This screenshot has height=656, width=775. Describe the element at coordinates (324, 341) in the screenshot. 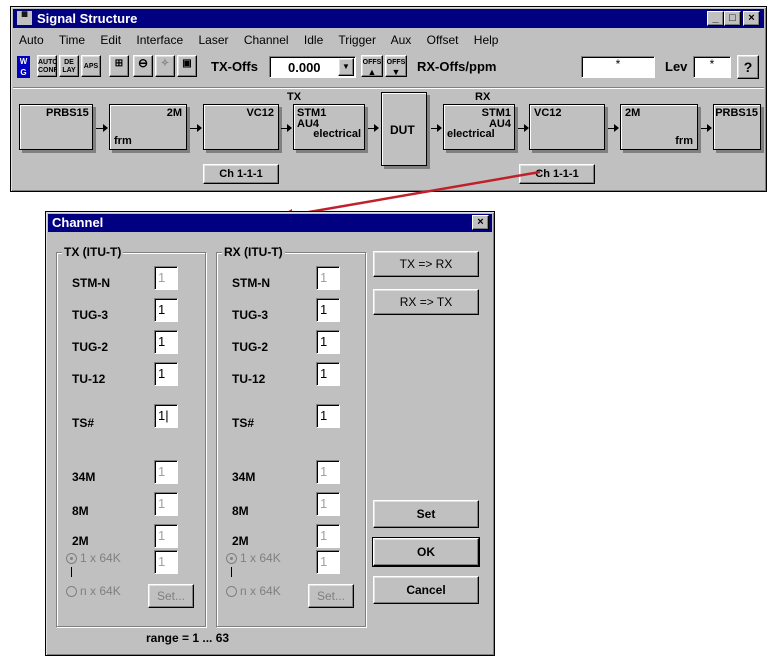

I see `rx-tug2-value: 1` at that location.